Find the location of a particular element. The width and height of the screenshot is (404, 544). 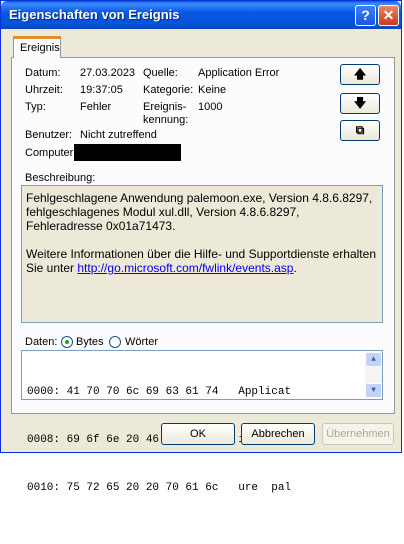

next-event-button: 🡇 is located at coordinates (360, 103).